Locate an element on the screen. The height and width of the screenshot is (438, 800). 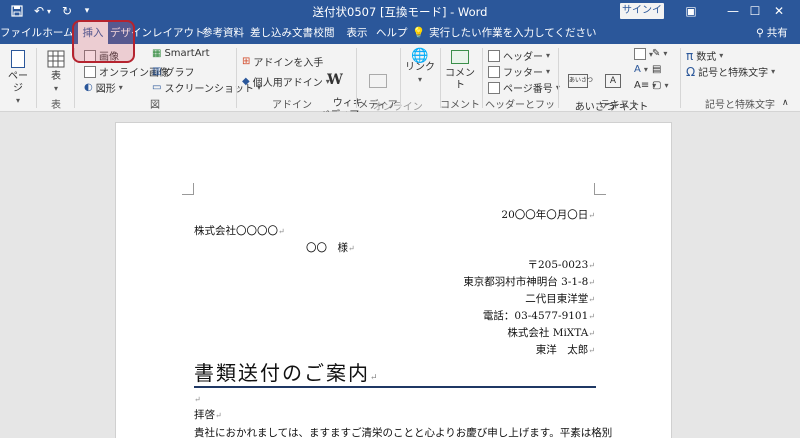
page-label: ページ is located at coordinates (18, 82).